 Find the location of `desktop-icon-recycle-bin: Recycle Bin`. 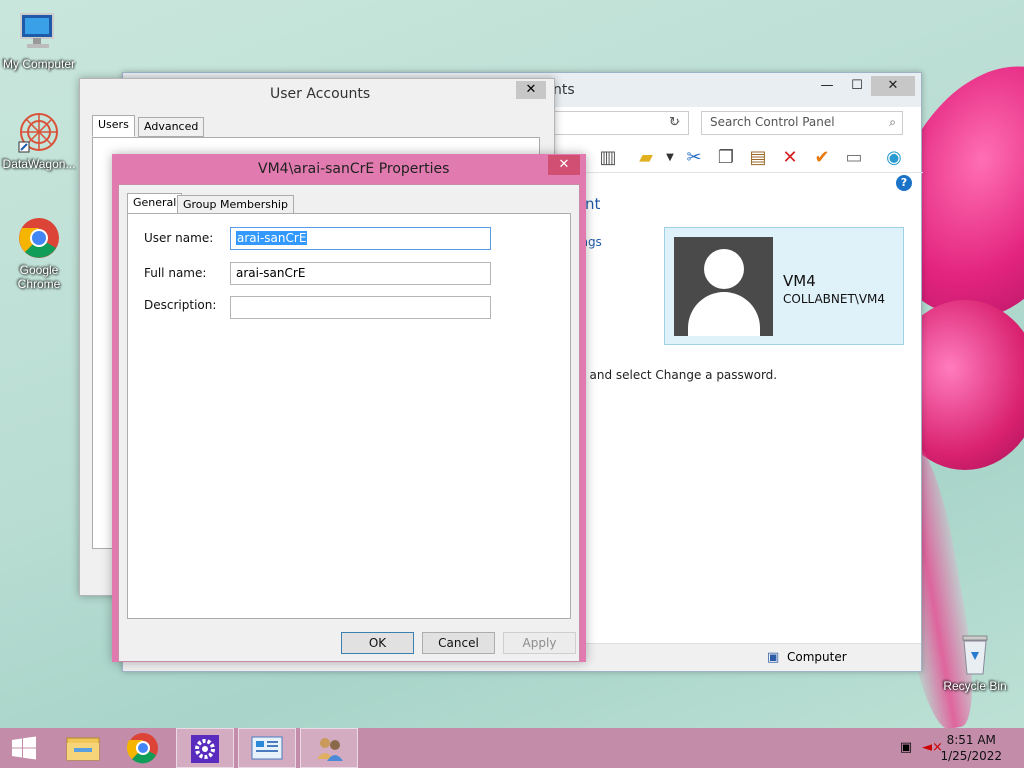

desktop-icon-recycle-bin: Recycle Bin is located at coordinates (975, 662).